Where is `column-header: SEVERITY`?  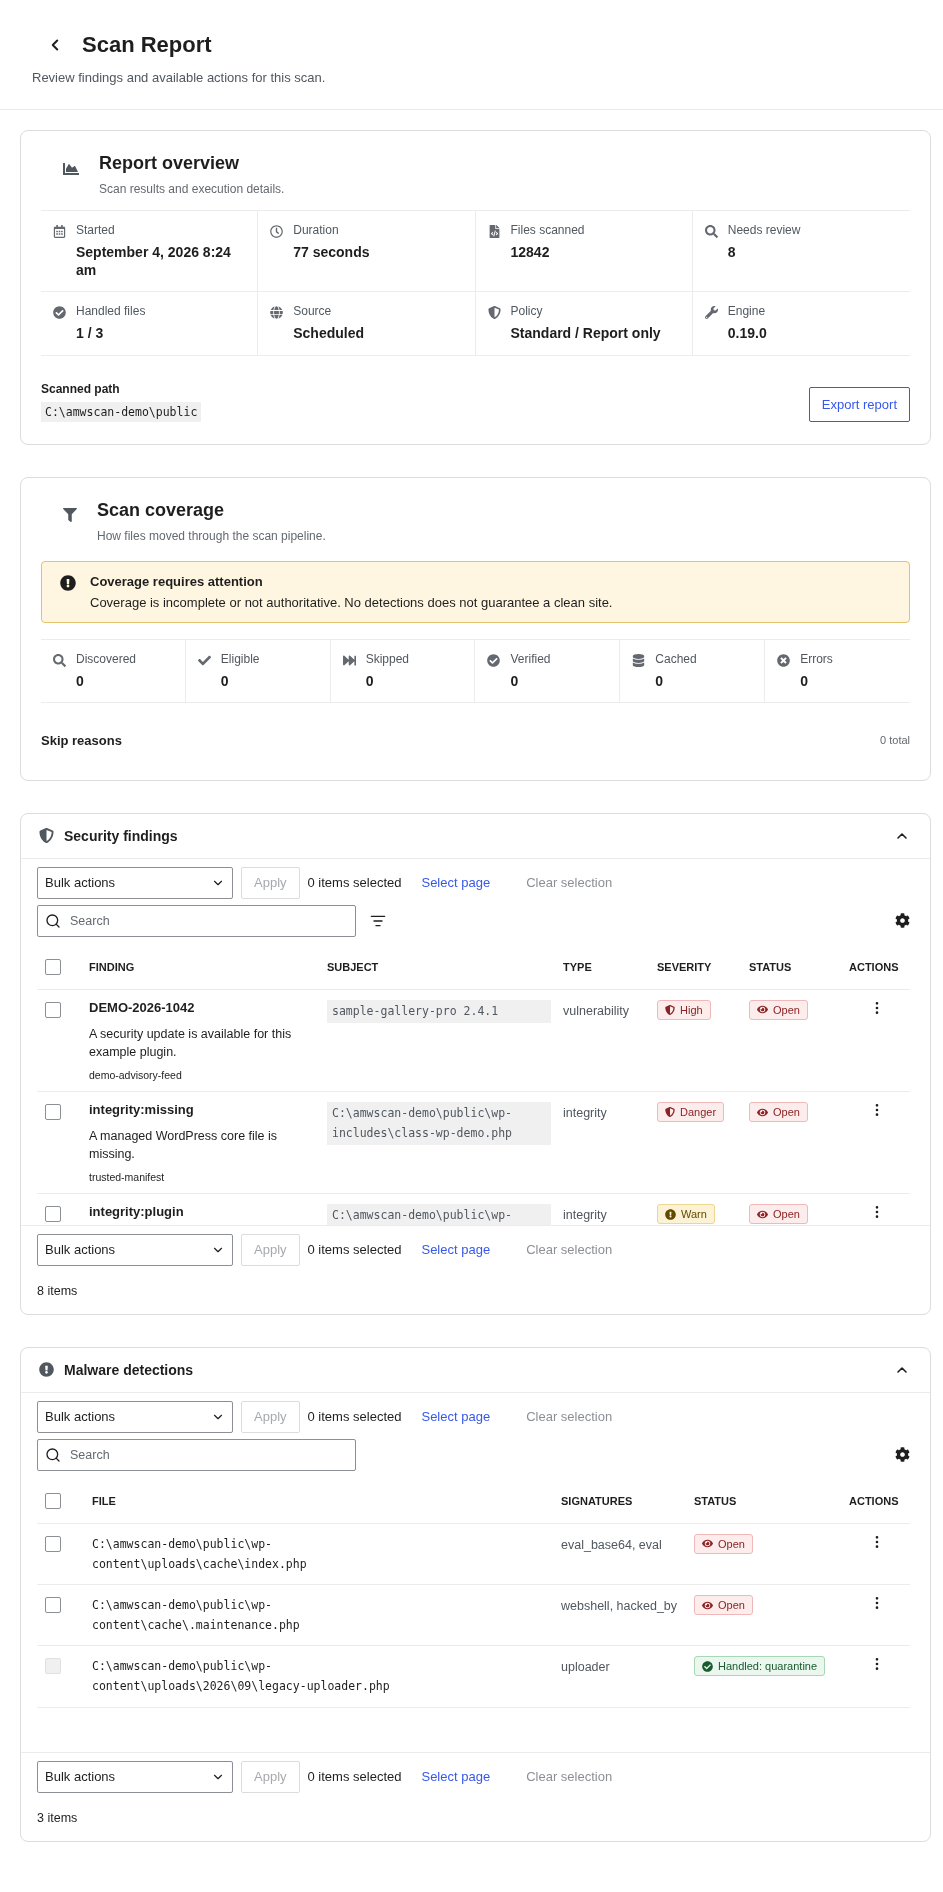
column-header: SEVERITY is located at coordinates (697, 966).